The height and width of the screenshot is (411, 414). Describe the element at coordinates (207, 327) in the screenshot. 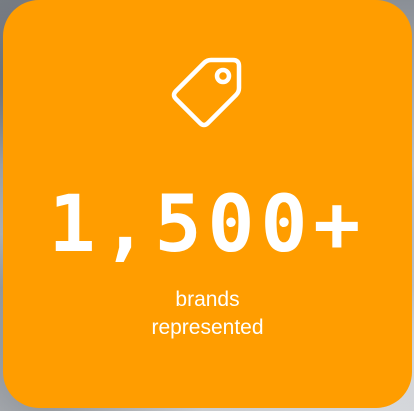

I see `stat-label-line2: represented` at that location.